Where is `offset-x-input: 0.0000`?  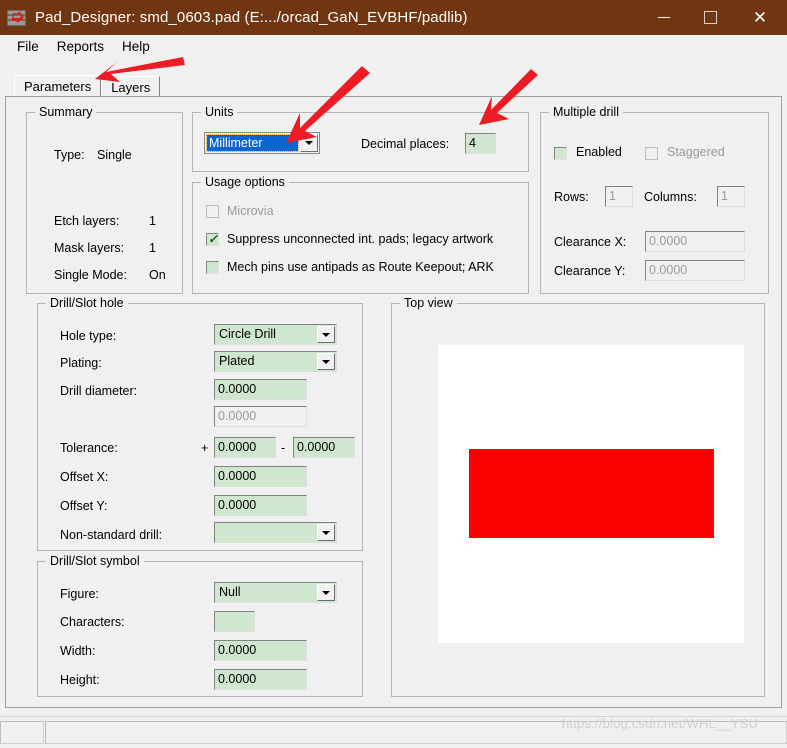
offset-x-input: 0.0000 is located at coordinates (260, 476).